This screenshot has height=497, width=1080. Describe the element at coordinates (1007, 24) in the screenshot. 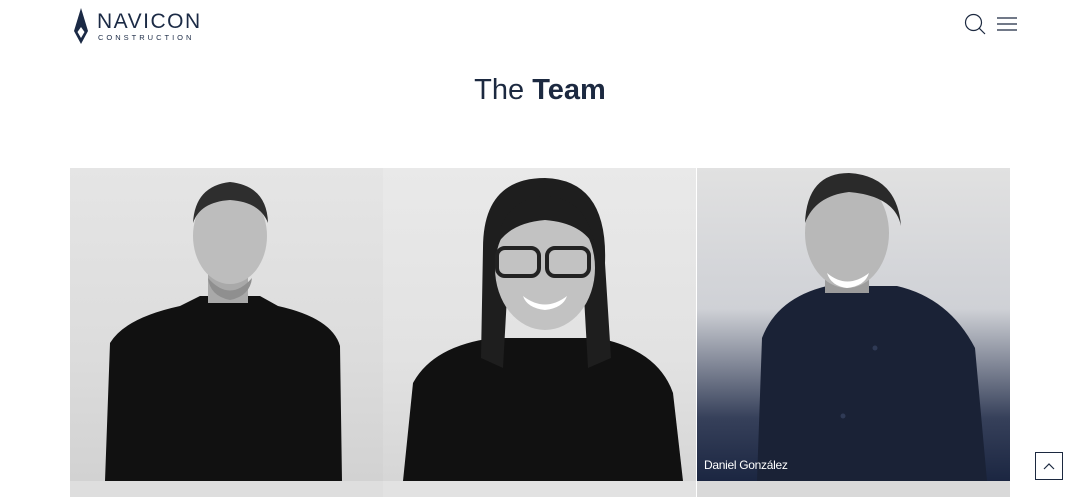

I see `menu-icon` at that location.